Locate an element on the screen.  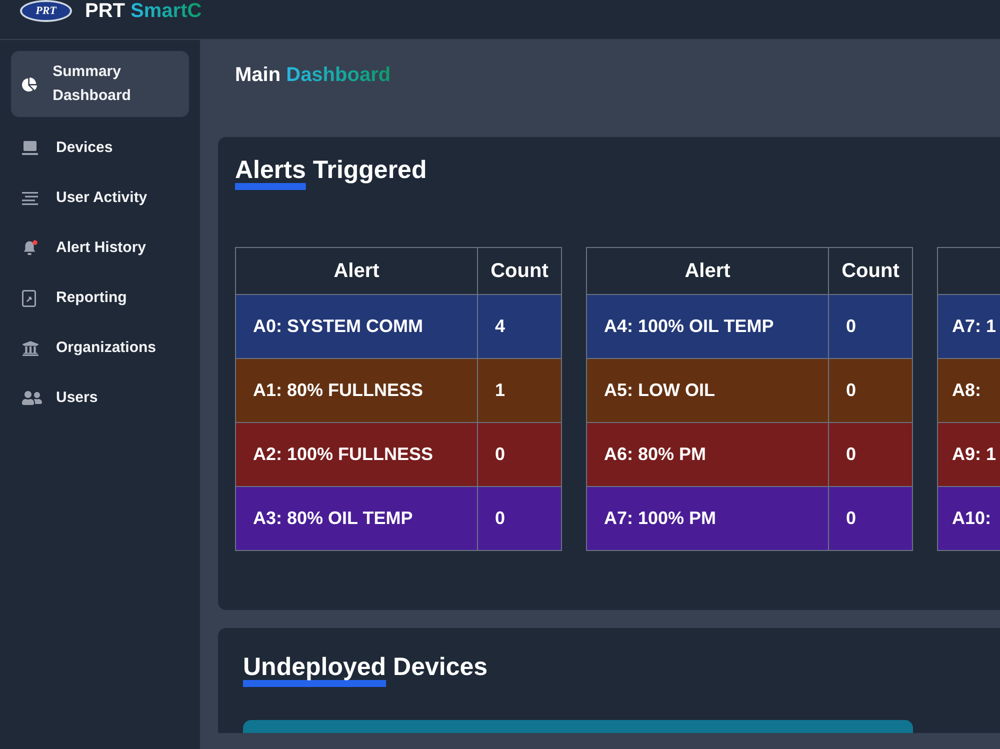
table-cell: A6: 80% PM is located at coordinates (707, 454).